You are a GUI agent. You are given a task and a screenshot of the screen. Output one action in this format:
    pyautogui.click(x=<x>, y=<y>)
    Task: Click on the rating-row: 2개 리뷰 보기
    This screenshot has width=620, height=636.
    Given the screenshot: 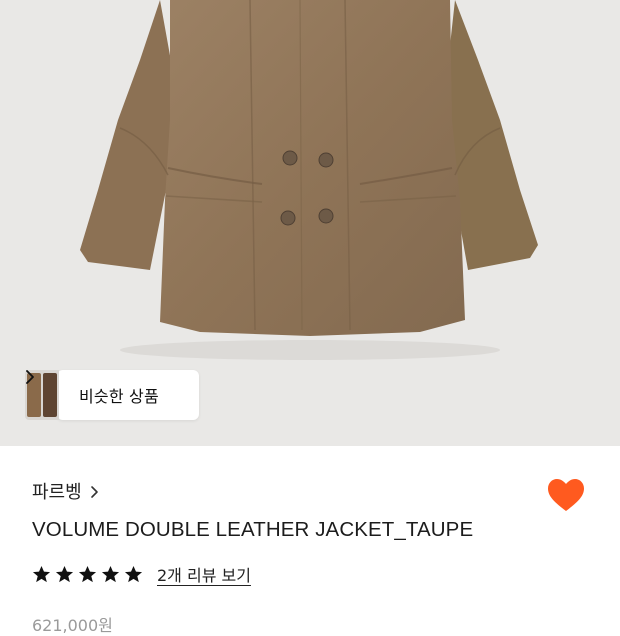 What is the action you would take?
    pyautogui.click(x=141, y=574)
    